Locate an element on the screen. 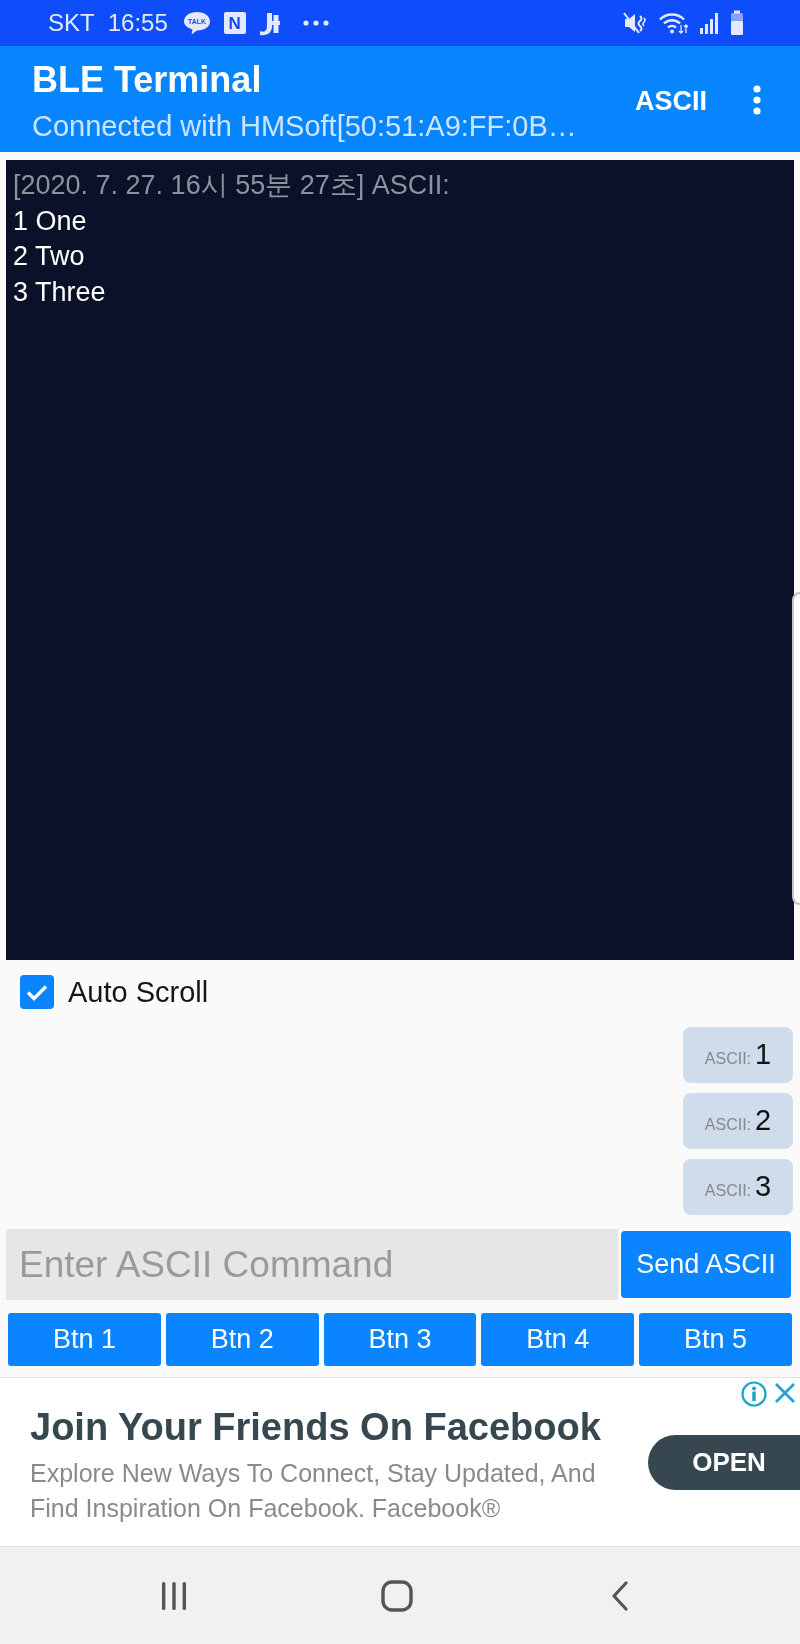 The height and width of the screenshot is (1644, 800). more-notifications-icon is located at coordinates (315, 23).